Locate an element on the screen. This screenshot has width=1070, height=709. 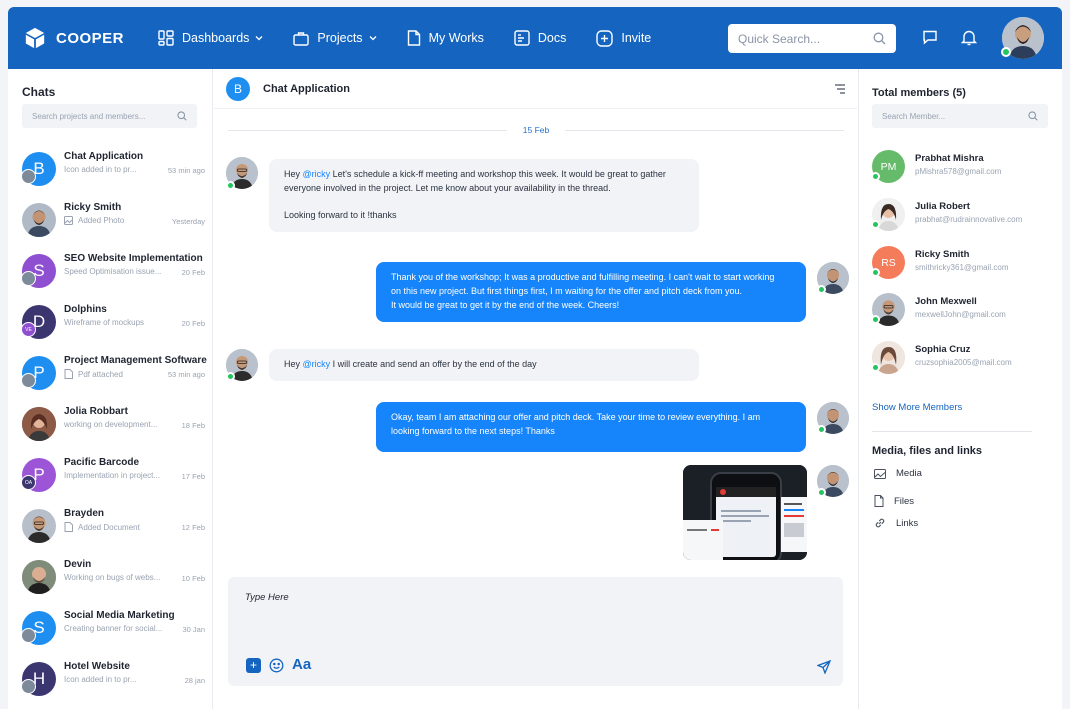
chat-name: Jolia Robbart is located at coordinates (96, 411).